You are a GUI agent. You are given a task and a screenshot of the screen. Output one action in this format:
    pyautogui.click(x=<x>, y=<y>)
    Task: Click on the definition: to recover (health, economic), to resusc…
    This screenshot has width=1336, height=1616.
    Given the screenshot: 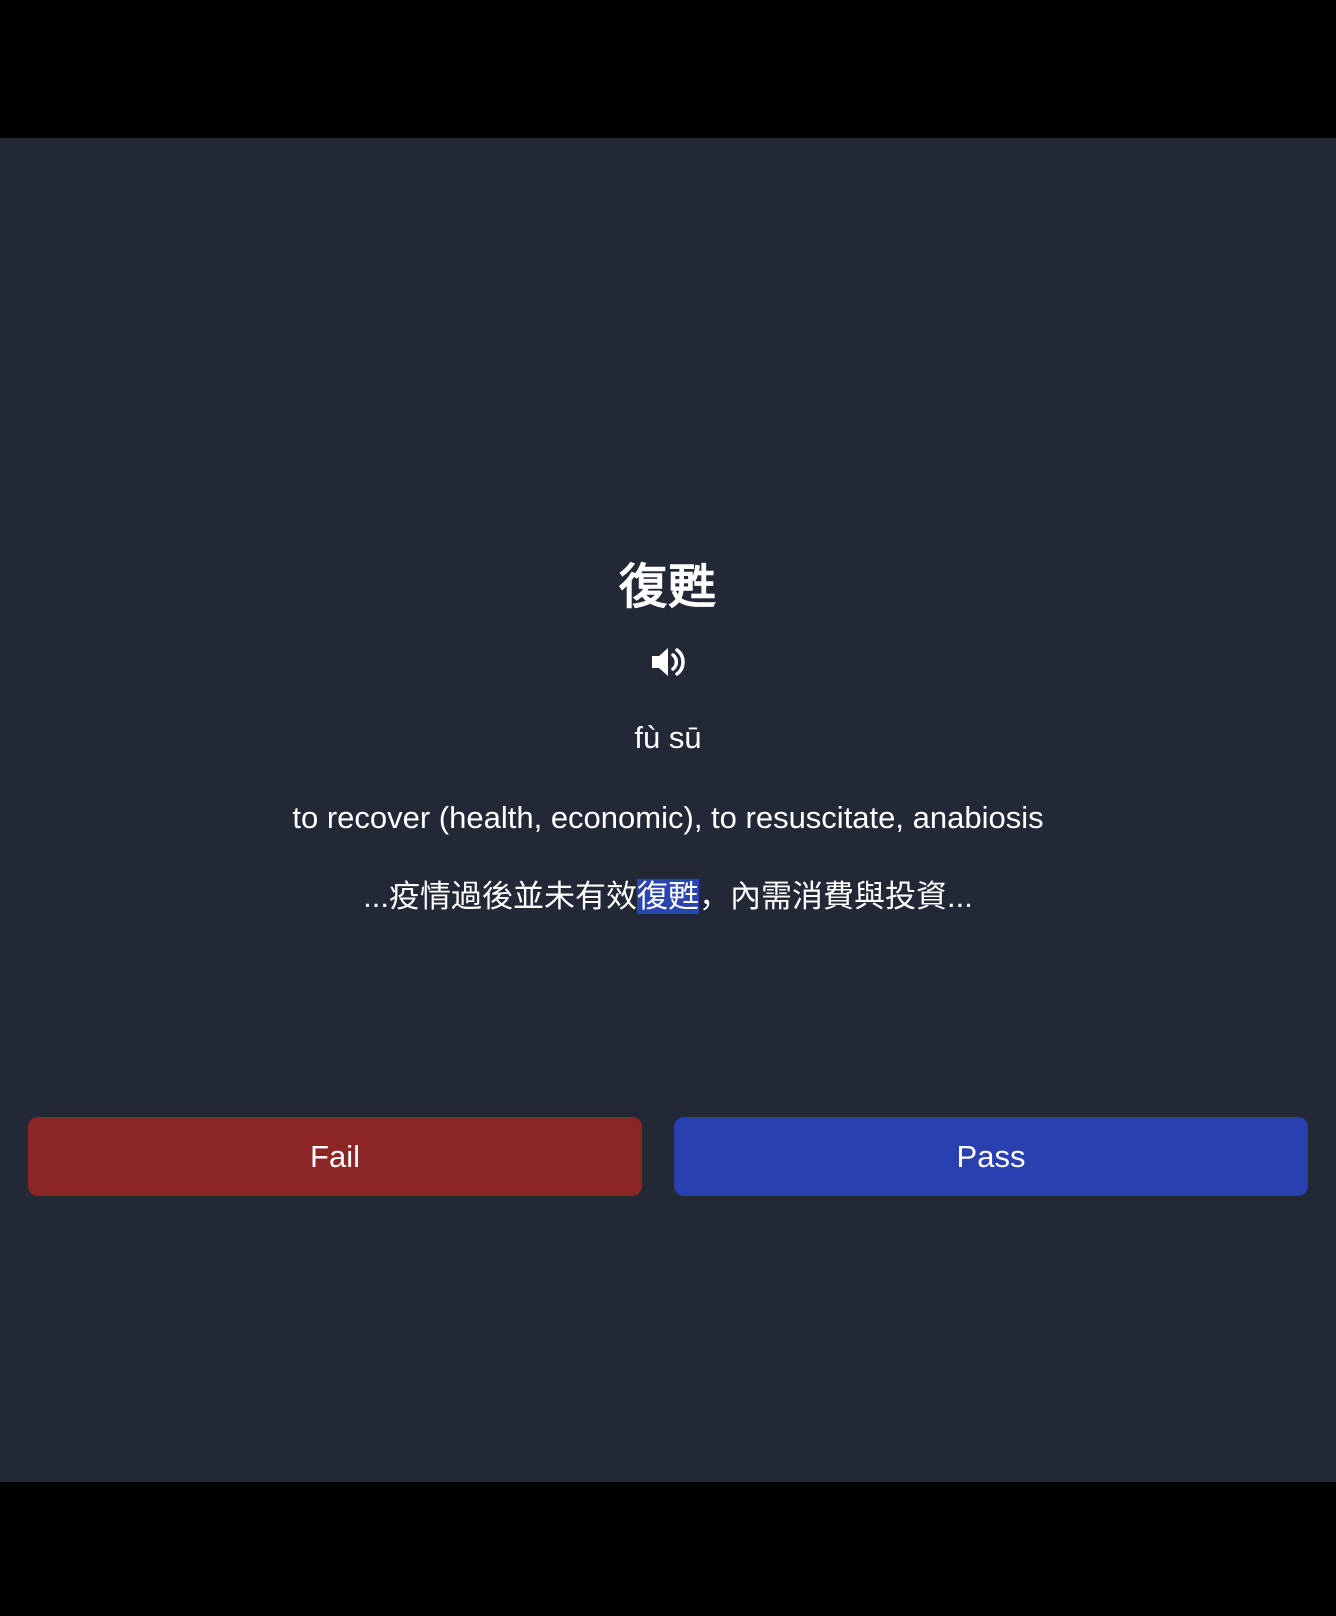 What is the action you would take?
    pyautogui.click(x=668, y=817)
    